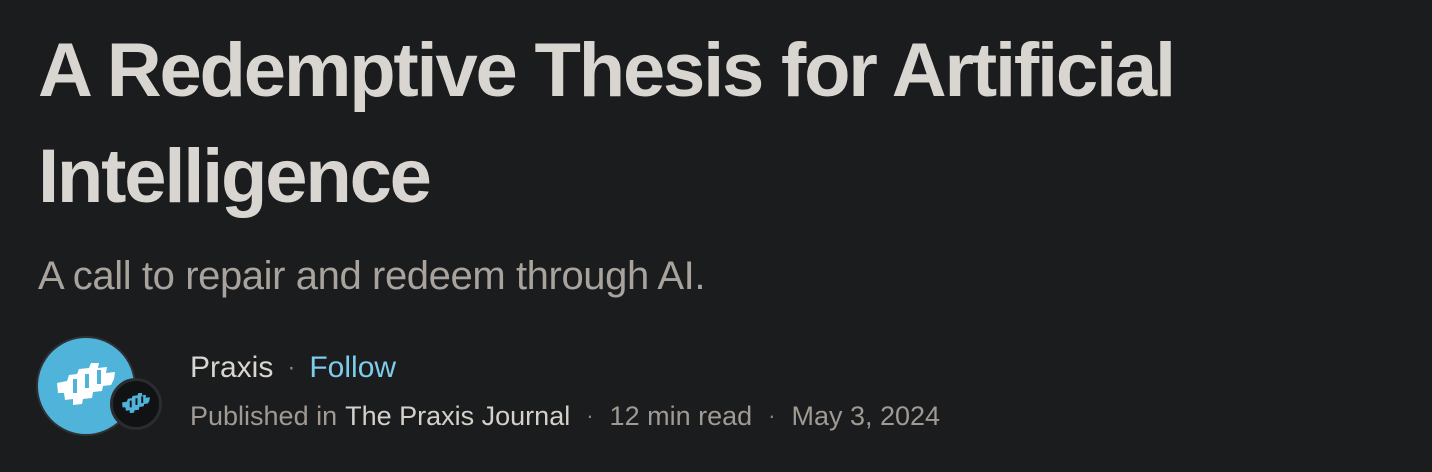 Image resolution: width=1432 pixels, height=472 pixels. I want to click on publication-link: The Praxis Journal, so click(457, 416).